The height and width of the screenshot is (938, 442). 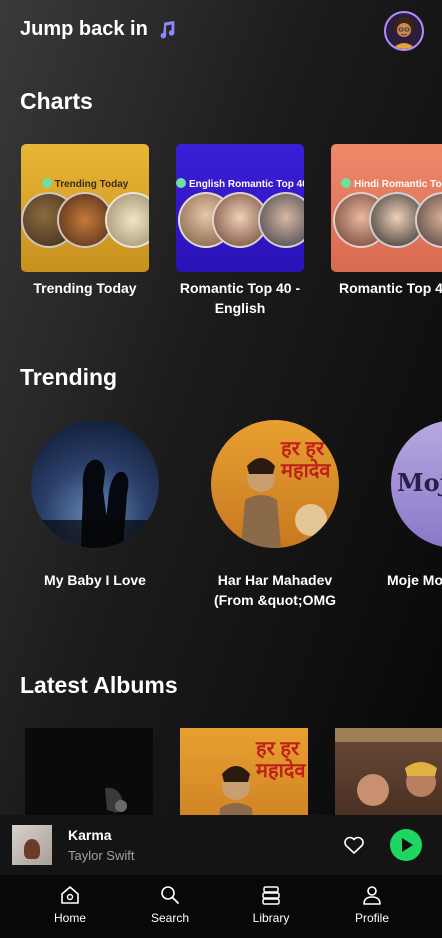 I want to click on chart-card-trending-today: Trending Today, so click(x=85, y=208).